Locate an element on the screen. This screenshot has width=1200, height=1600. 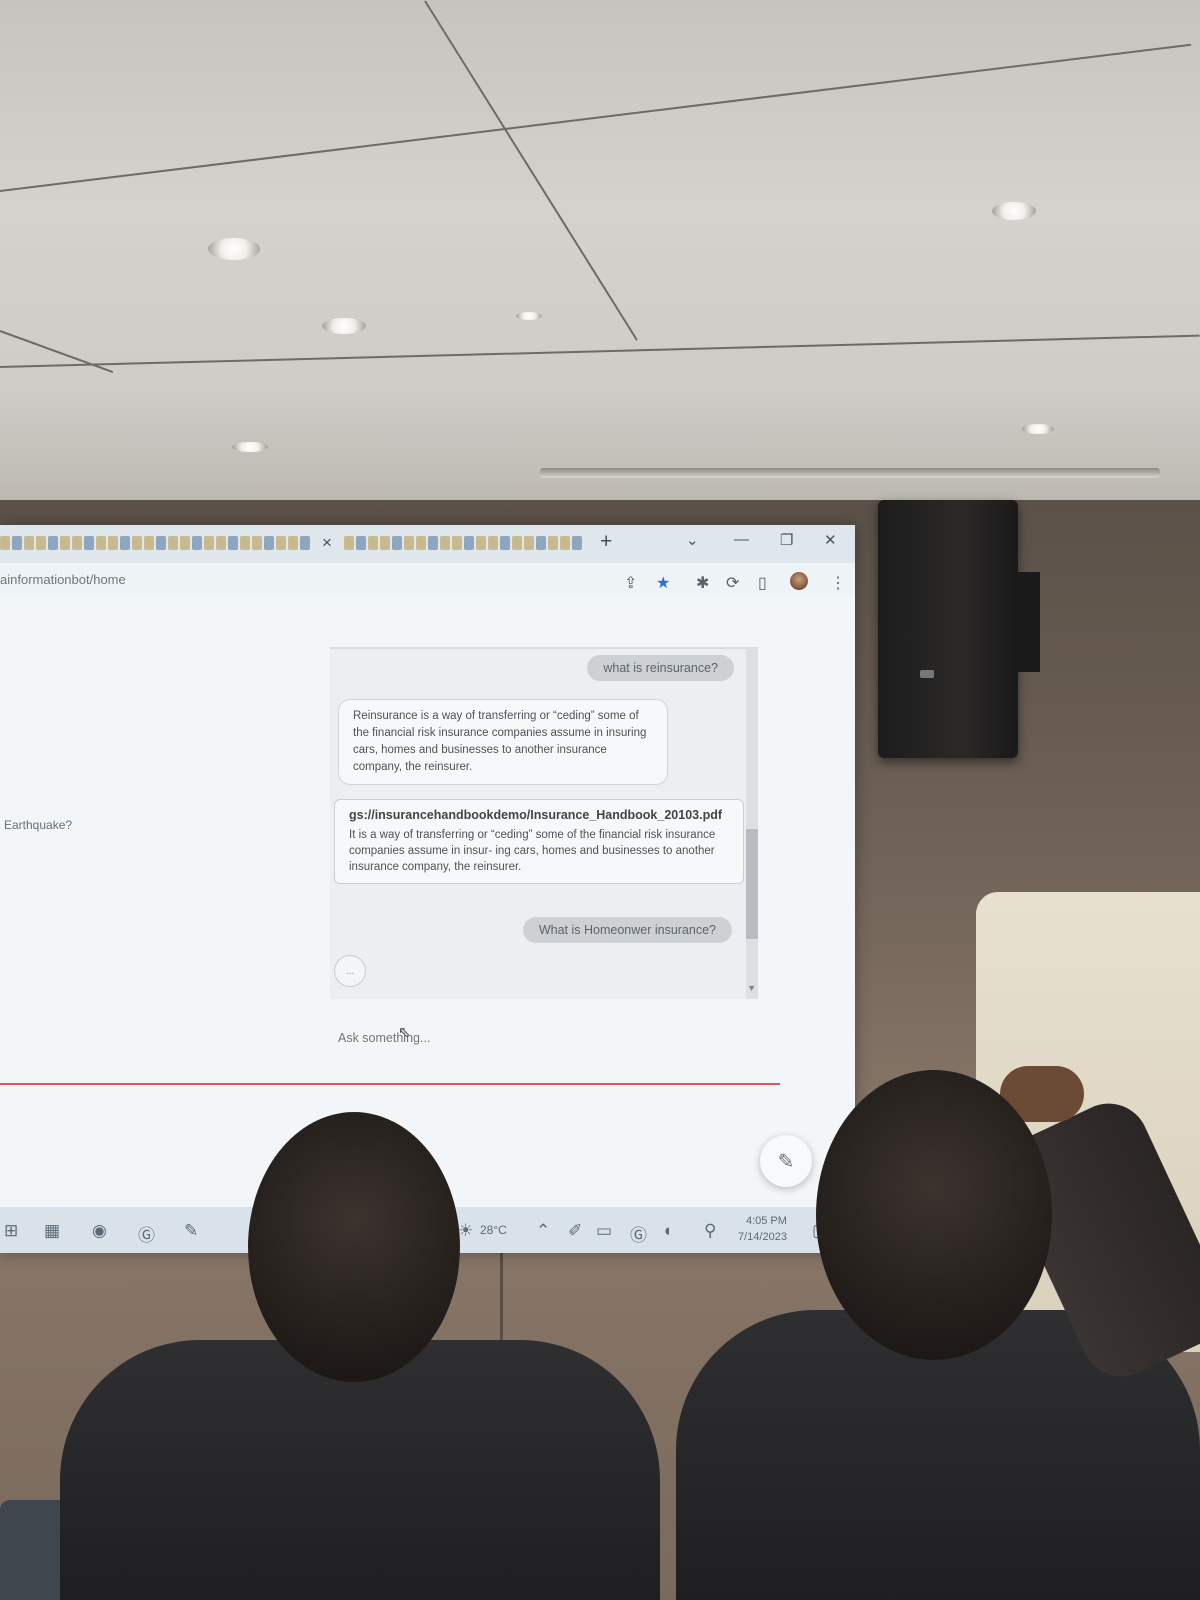
pen-tray-icon: ✐ is located at coordinates (575, 1231).